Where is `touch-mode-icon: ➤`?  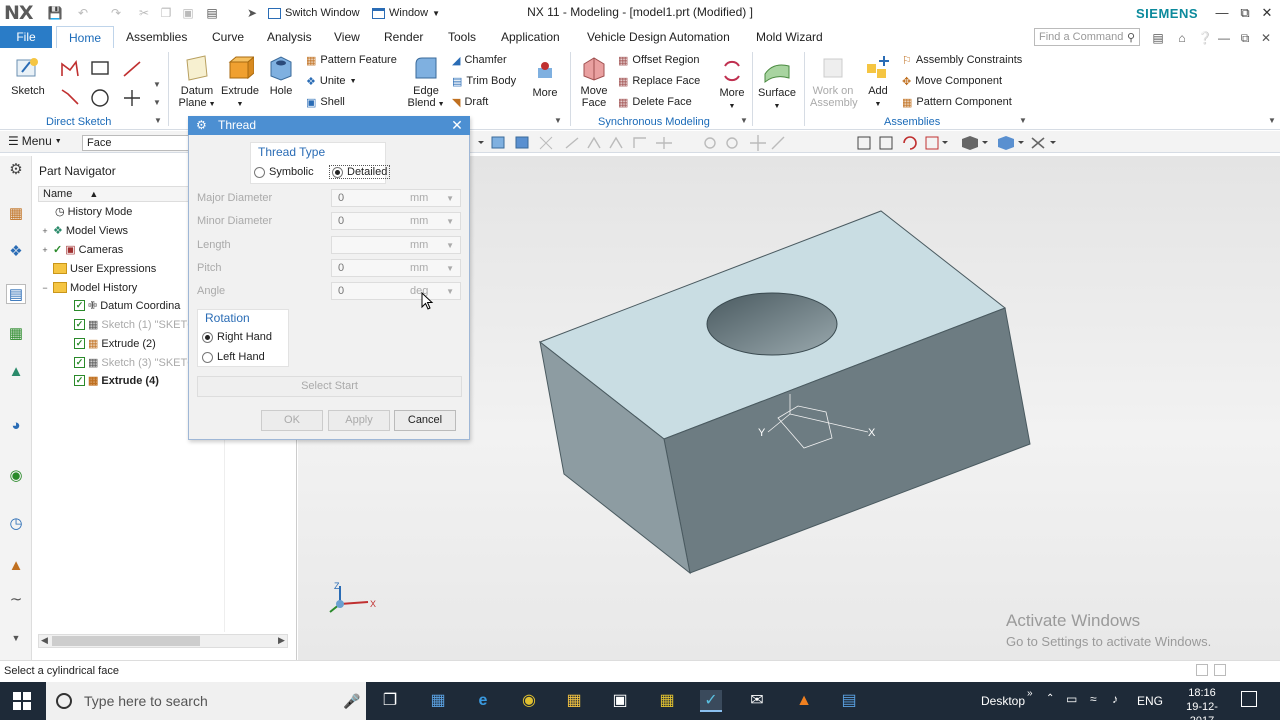 touch-mode-icon: ➤ is located at coordinates (252, 13).